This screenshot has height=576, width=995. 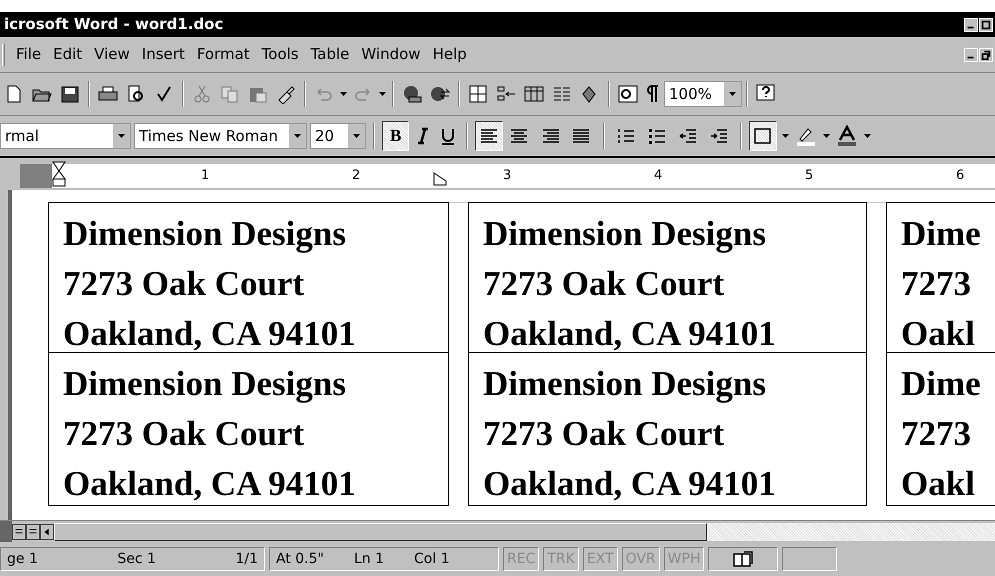 What do you see at coordinates (65, 136) in the screenshot?
I see `style-dropdown: rmal` at bounding box center [65, 136].